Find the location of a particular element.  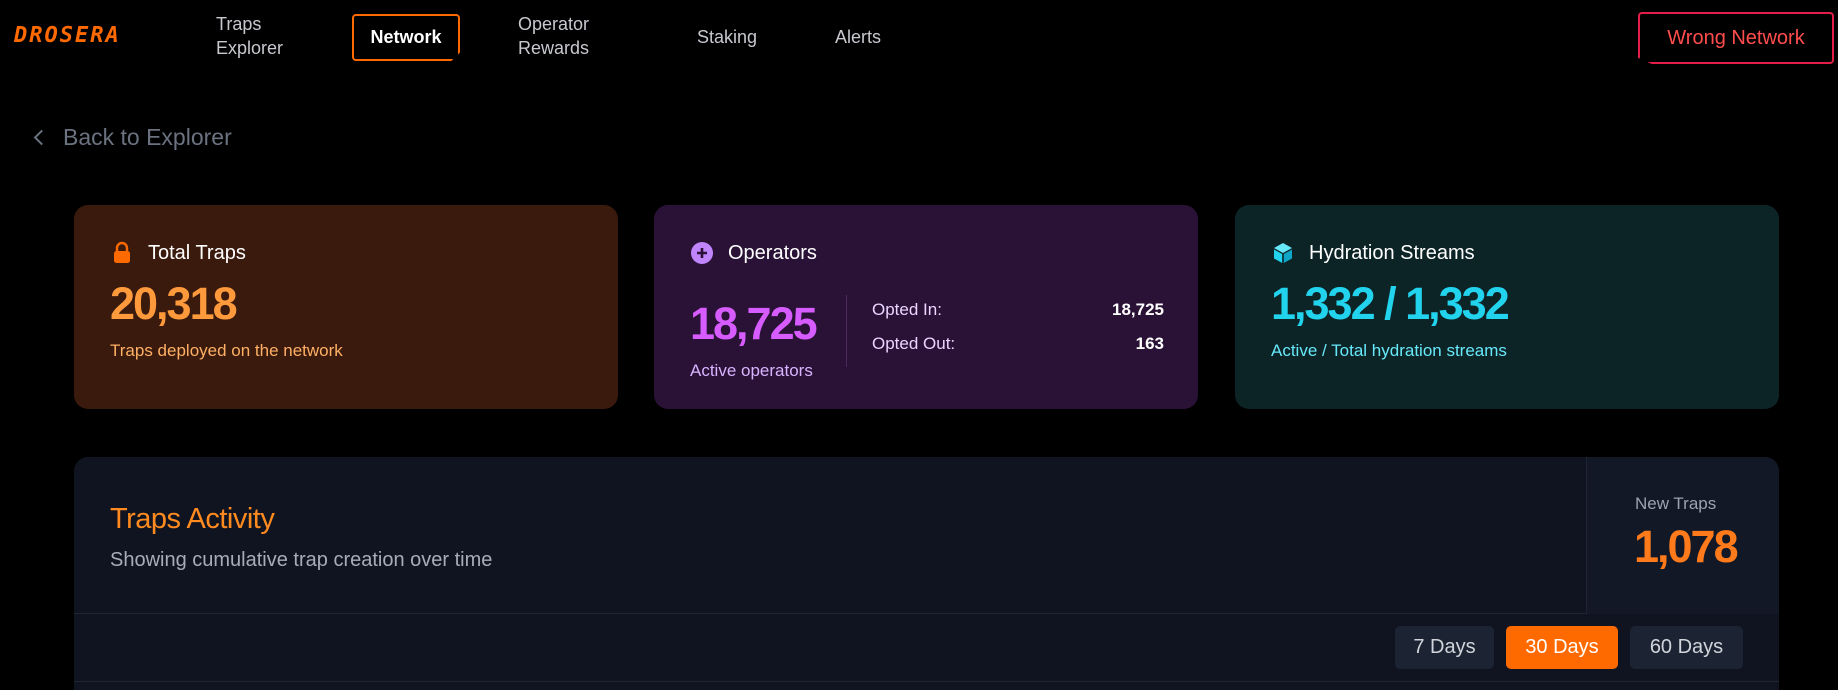

total-traps-subtitle: Traps deployed on the network is located at coordinates (226, 350).